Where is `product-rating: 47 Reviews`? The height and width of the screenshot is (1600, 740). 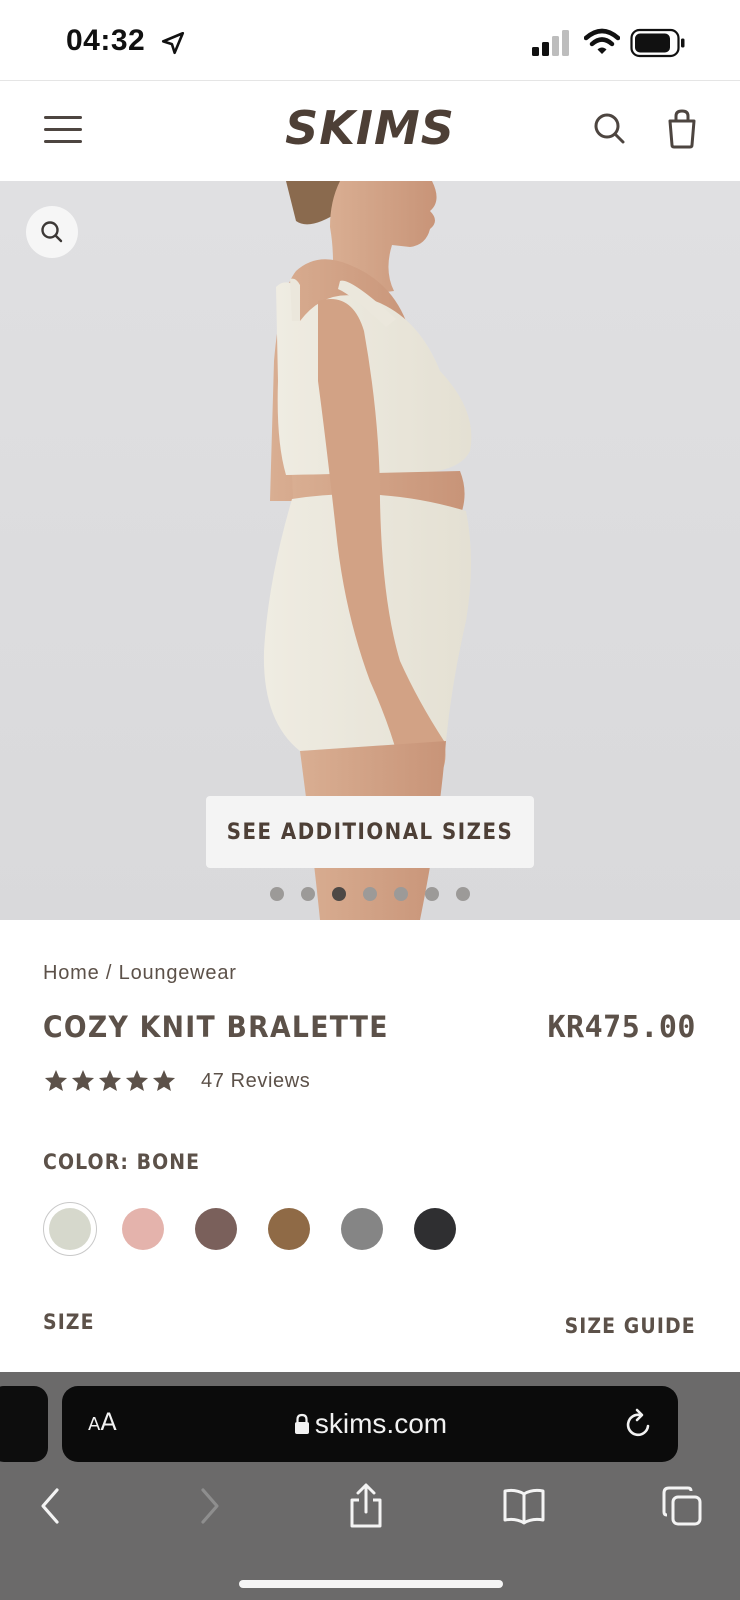 product-rating: 47 Reviews is located at coordinates (176, 1081).